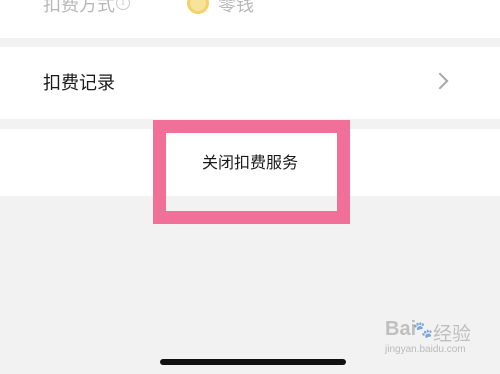  I want to click on watermark-brand-suffix: 经验, so click(452, 334).